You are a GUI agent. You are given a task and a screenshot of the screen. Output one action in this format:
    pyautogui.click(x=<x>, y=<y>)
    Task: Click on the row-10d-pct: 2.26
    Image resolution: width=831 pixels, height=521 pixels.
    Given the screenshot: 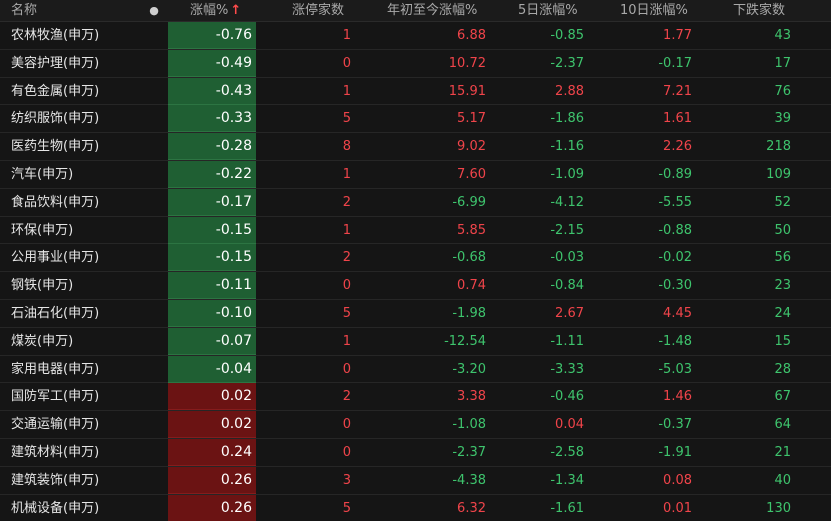 What is the action you would take?
    pyautogui.click(x=677, y=147)
    